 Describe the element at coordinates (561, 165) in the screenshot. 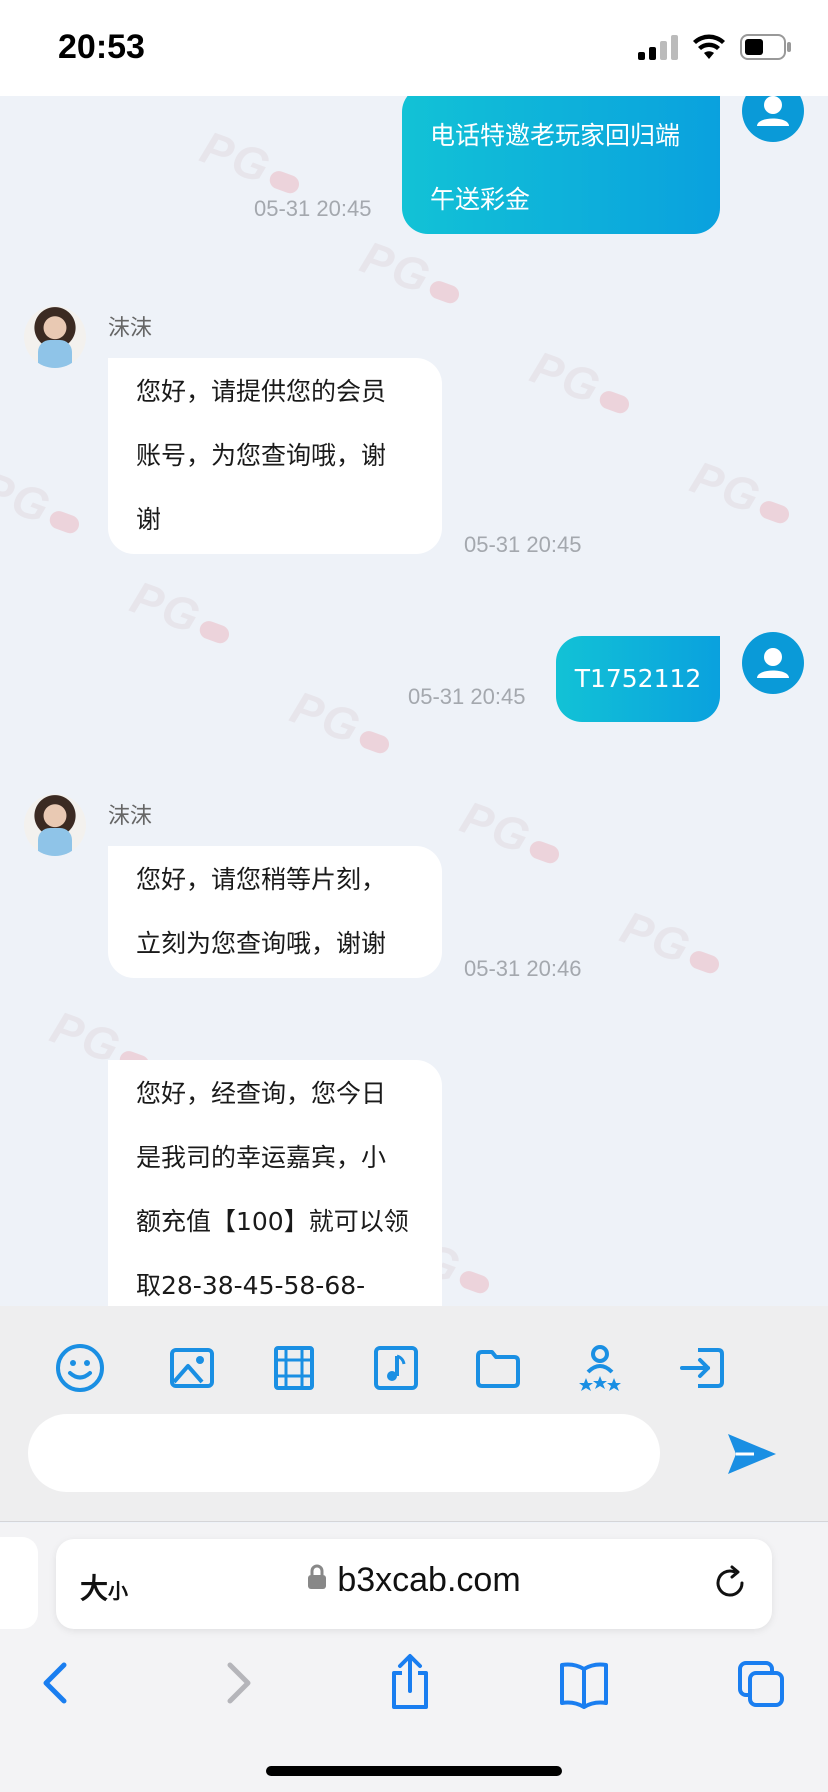

I see `user-message-bubble: 电话特邀老玩家回归端 午送彩金` at that location.